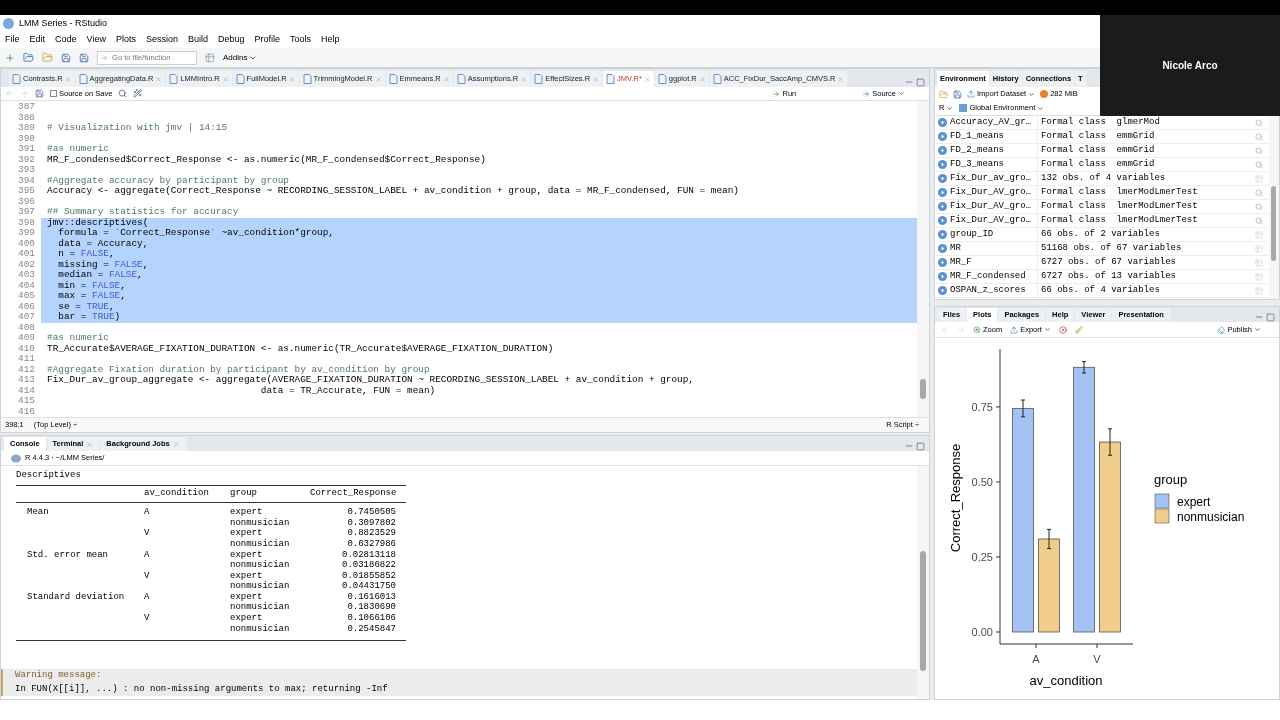  Describe the element at coordinates (103, 243) in the screenshot. I see `code-line: data = Accuracy,` at that location.